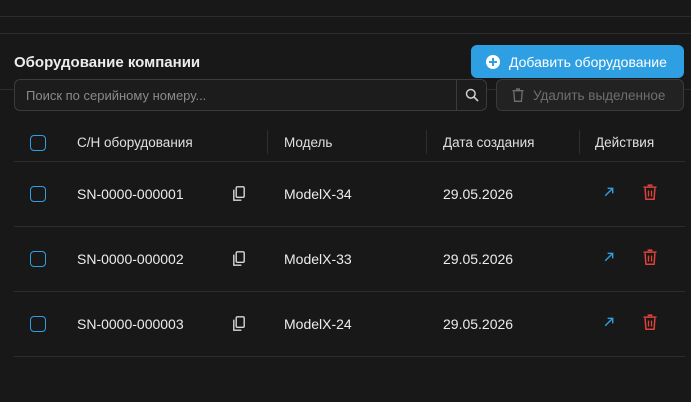 The width and height of the screenshot is (691, 402). Describe the element at coordinates (130, 259) in the screenshot. I see `serial-number: SN-0000-000002` at that location.